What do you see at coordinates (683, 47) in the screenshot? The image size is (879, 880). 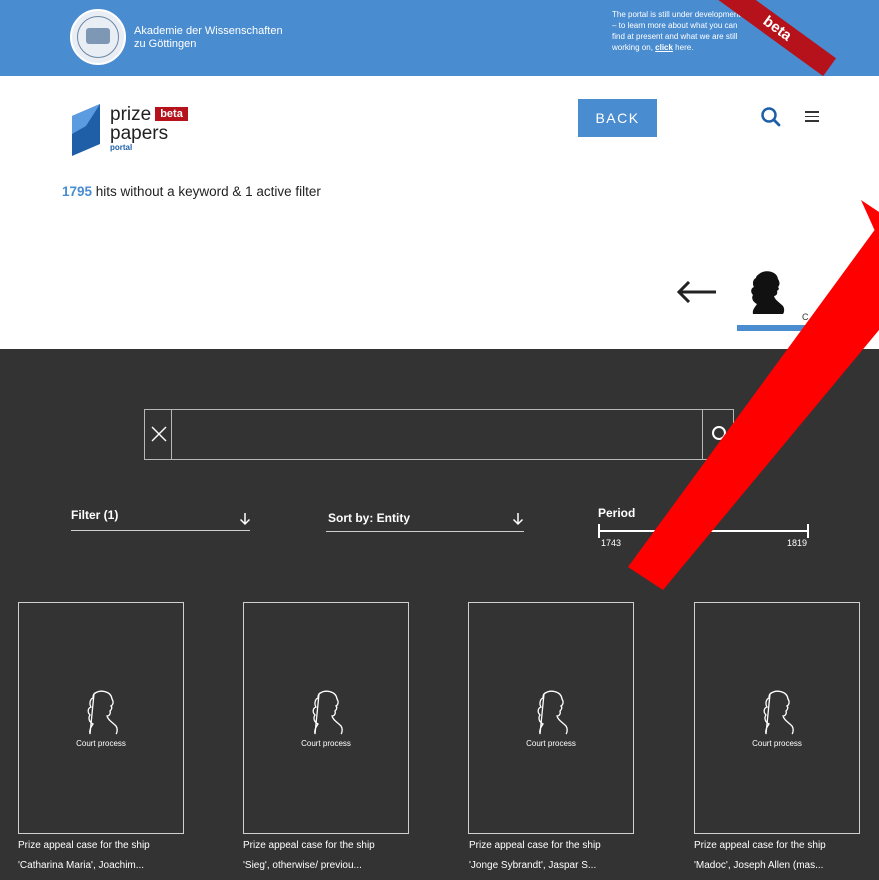 I see `beta-notice-suffix: here.` at bounding box center [683, 47].